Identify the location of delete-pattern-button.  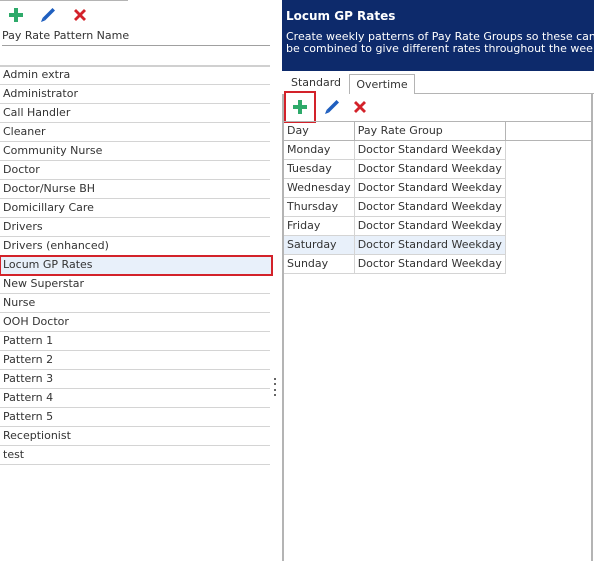
(80, 15).